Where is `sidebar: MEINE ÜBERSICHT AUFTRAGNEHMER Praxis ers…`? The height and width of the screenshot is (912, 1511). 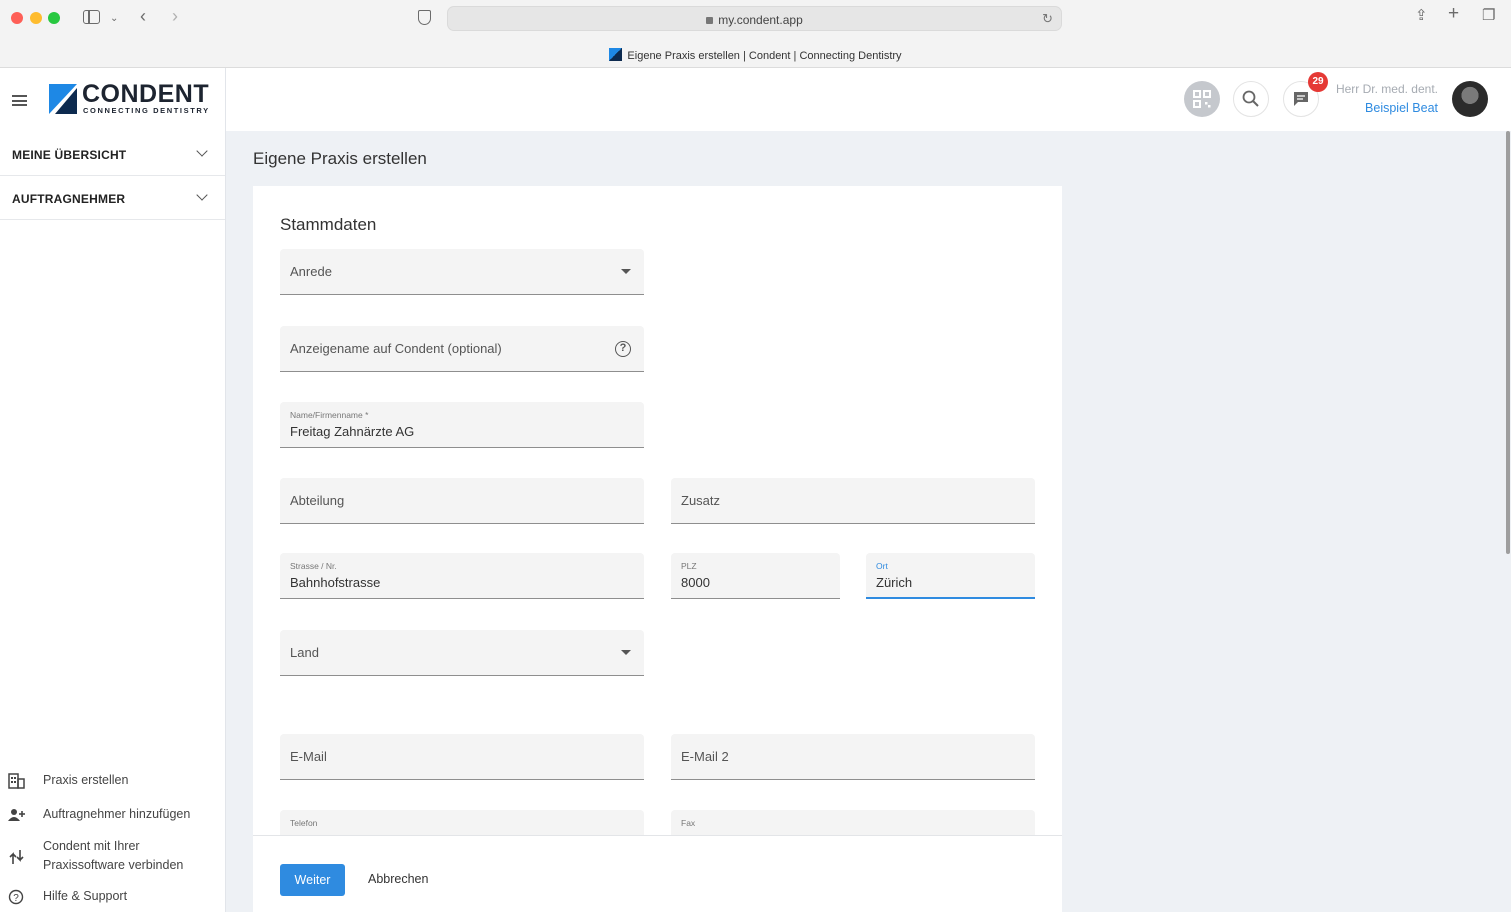
sidebar: MEINE ÜBERSICHT AUFTRAGNEHMER Praxis ers… is located at coordinates (112, 521).